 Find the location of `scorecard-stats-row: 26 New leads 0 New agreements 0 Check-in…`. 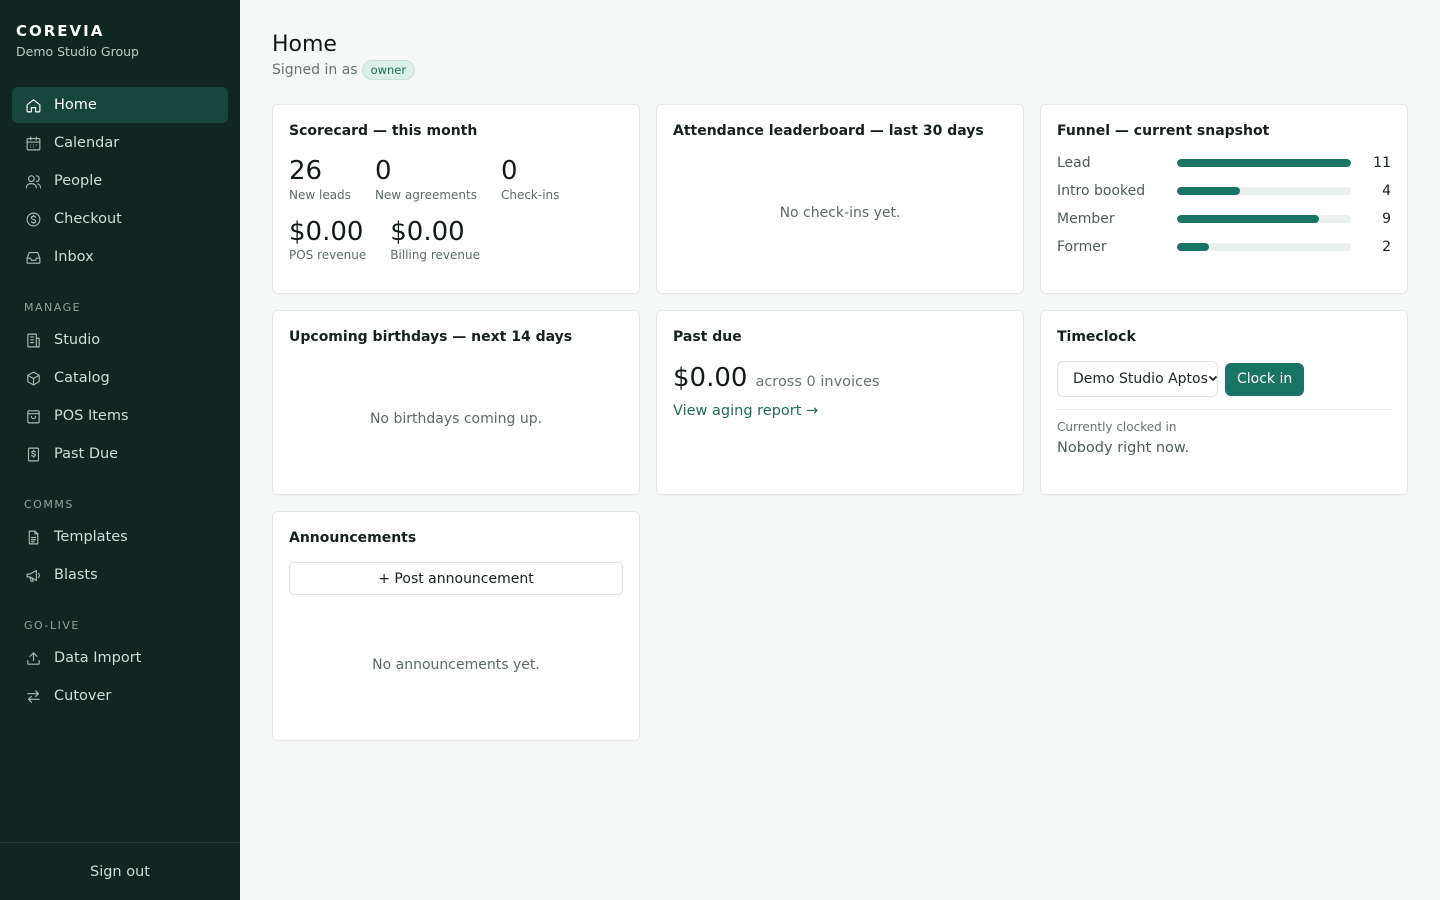

scorecard-stats-row: 26 New leads 0 New agreements 0 Check-in… is located at coordinates (456, 179).